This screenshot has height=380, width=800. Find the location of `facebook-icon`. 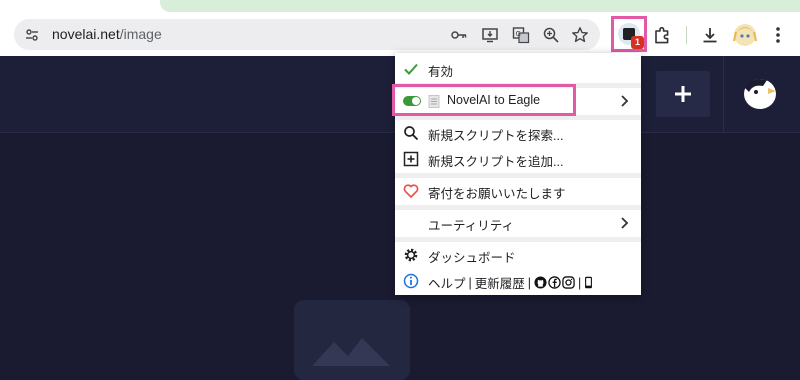

facebook-icon is located at coordinates (554, 282).